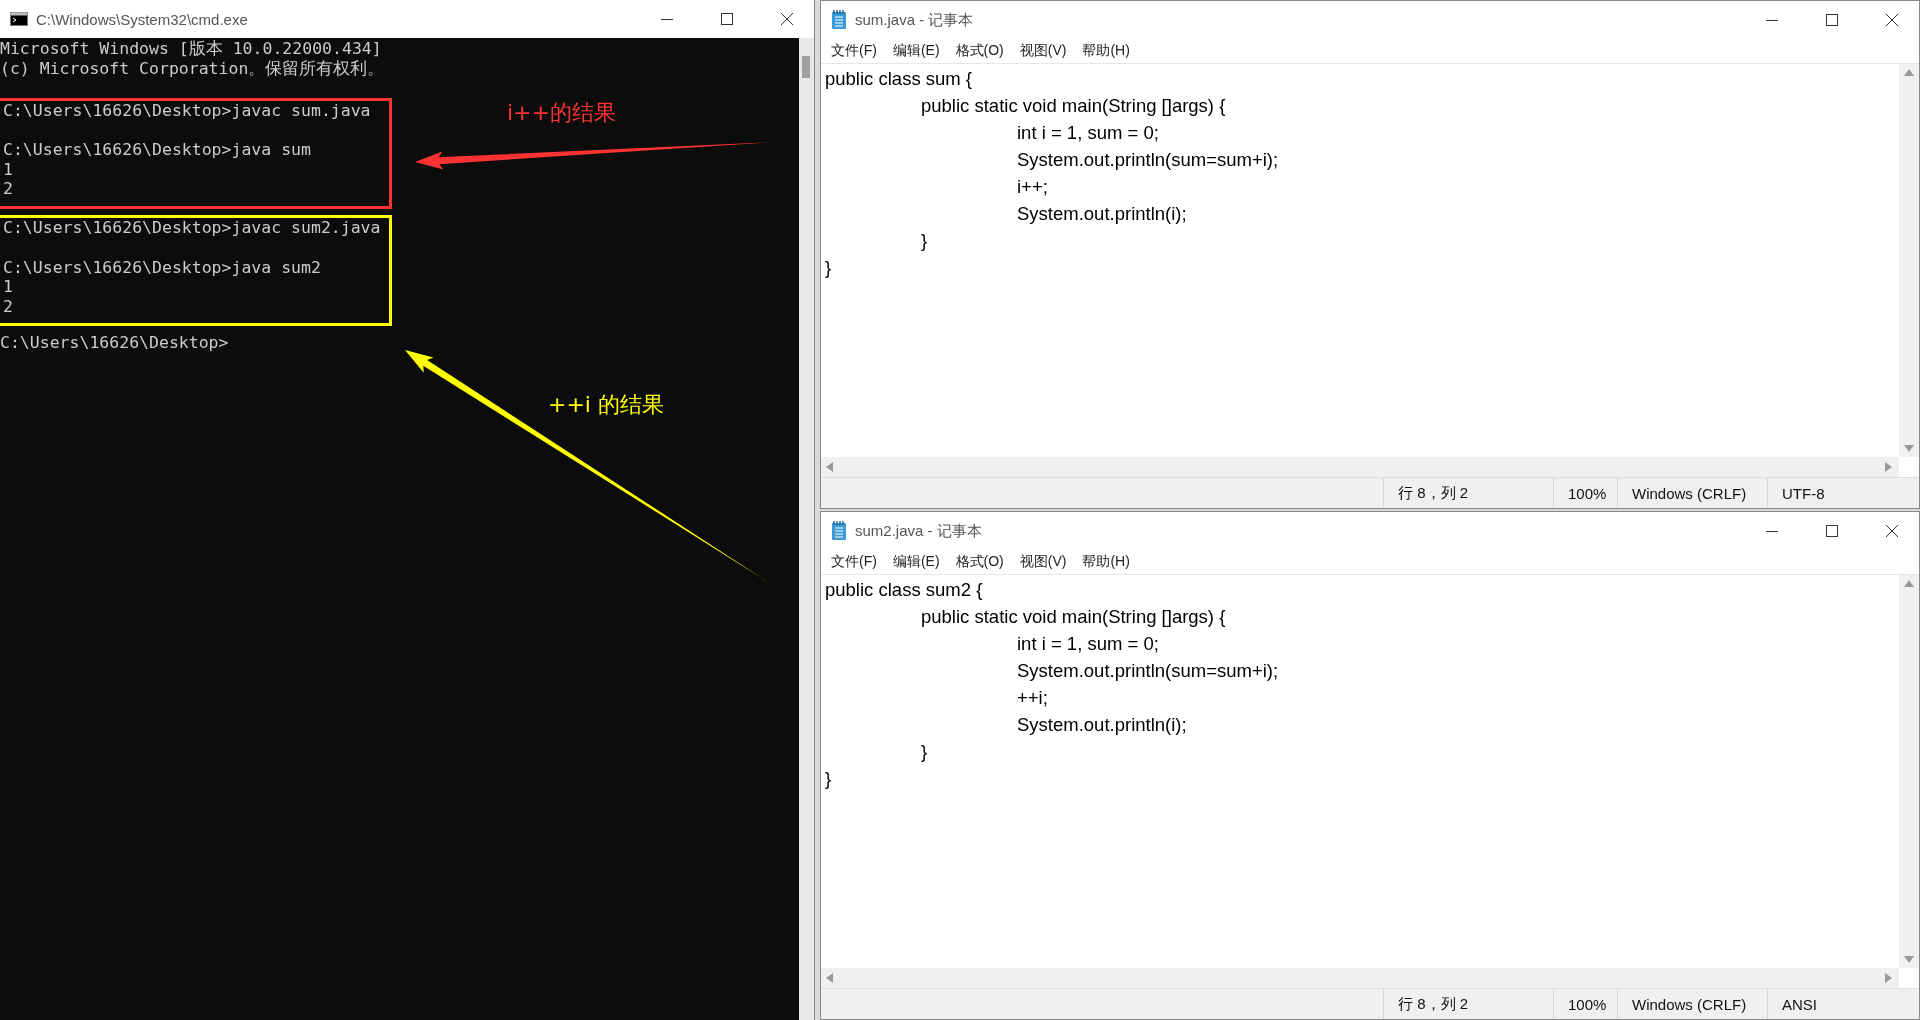  Describe the element at coordinates (19, 19) in the screenshot. I see `terminal-icon` at that location.